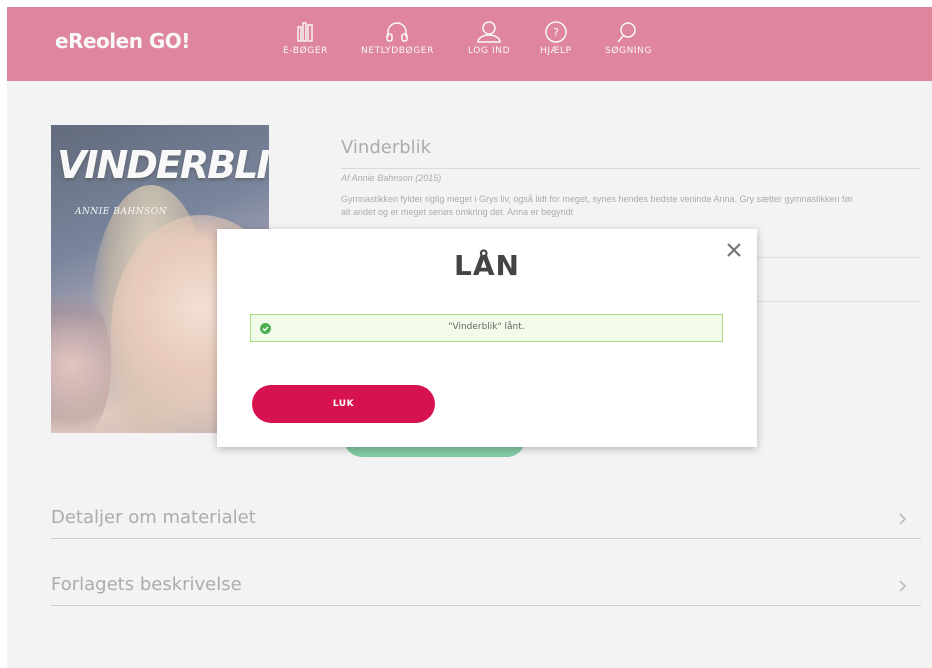  I want to click on success-message: "Vinderblik" lånt., so click(486, 327).